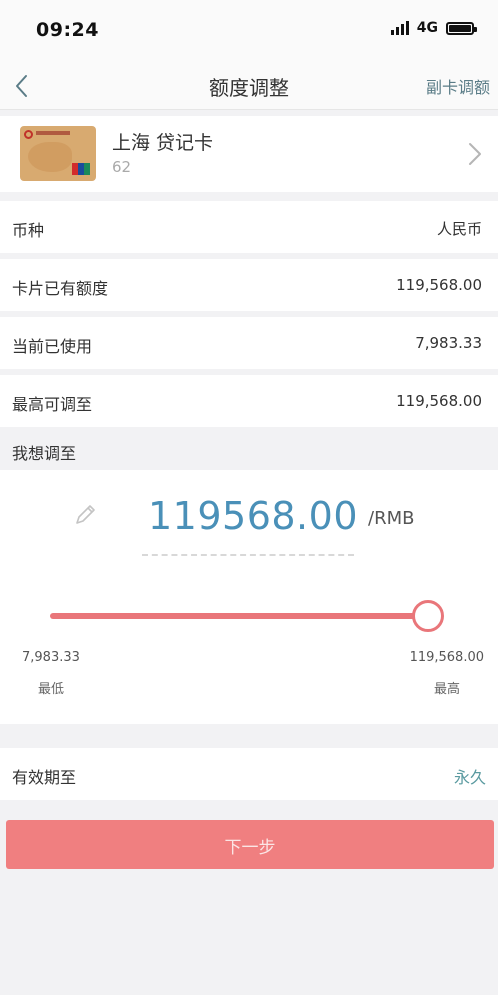 Image resolution: width=498 pixels, height=995 pixels. What do you see at coordinates (250, 848) in the screenshot?
I see `next-step-label: 下一步` at bounding box center [250, 848].